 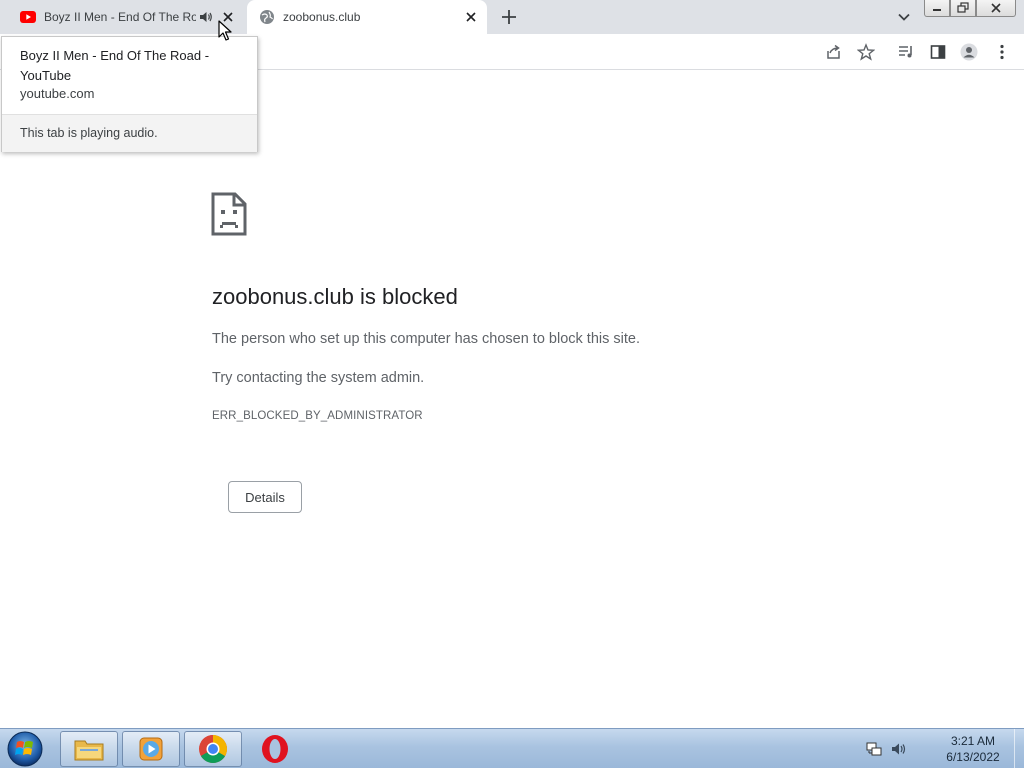 What do you see at coordinates (120, 17) in the screenshot?
I see `tab-title: Boyz II Men - End Of The Road - YouTube` at bounding box center [120, 17].